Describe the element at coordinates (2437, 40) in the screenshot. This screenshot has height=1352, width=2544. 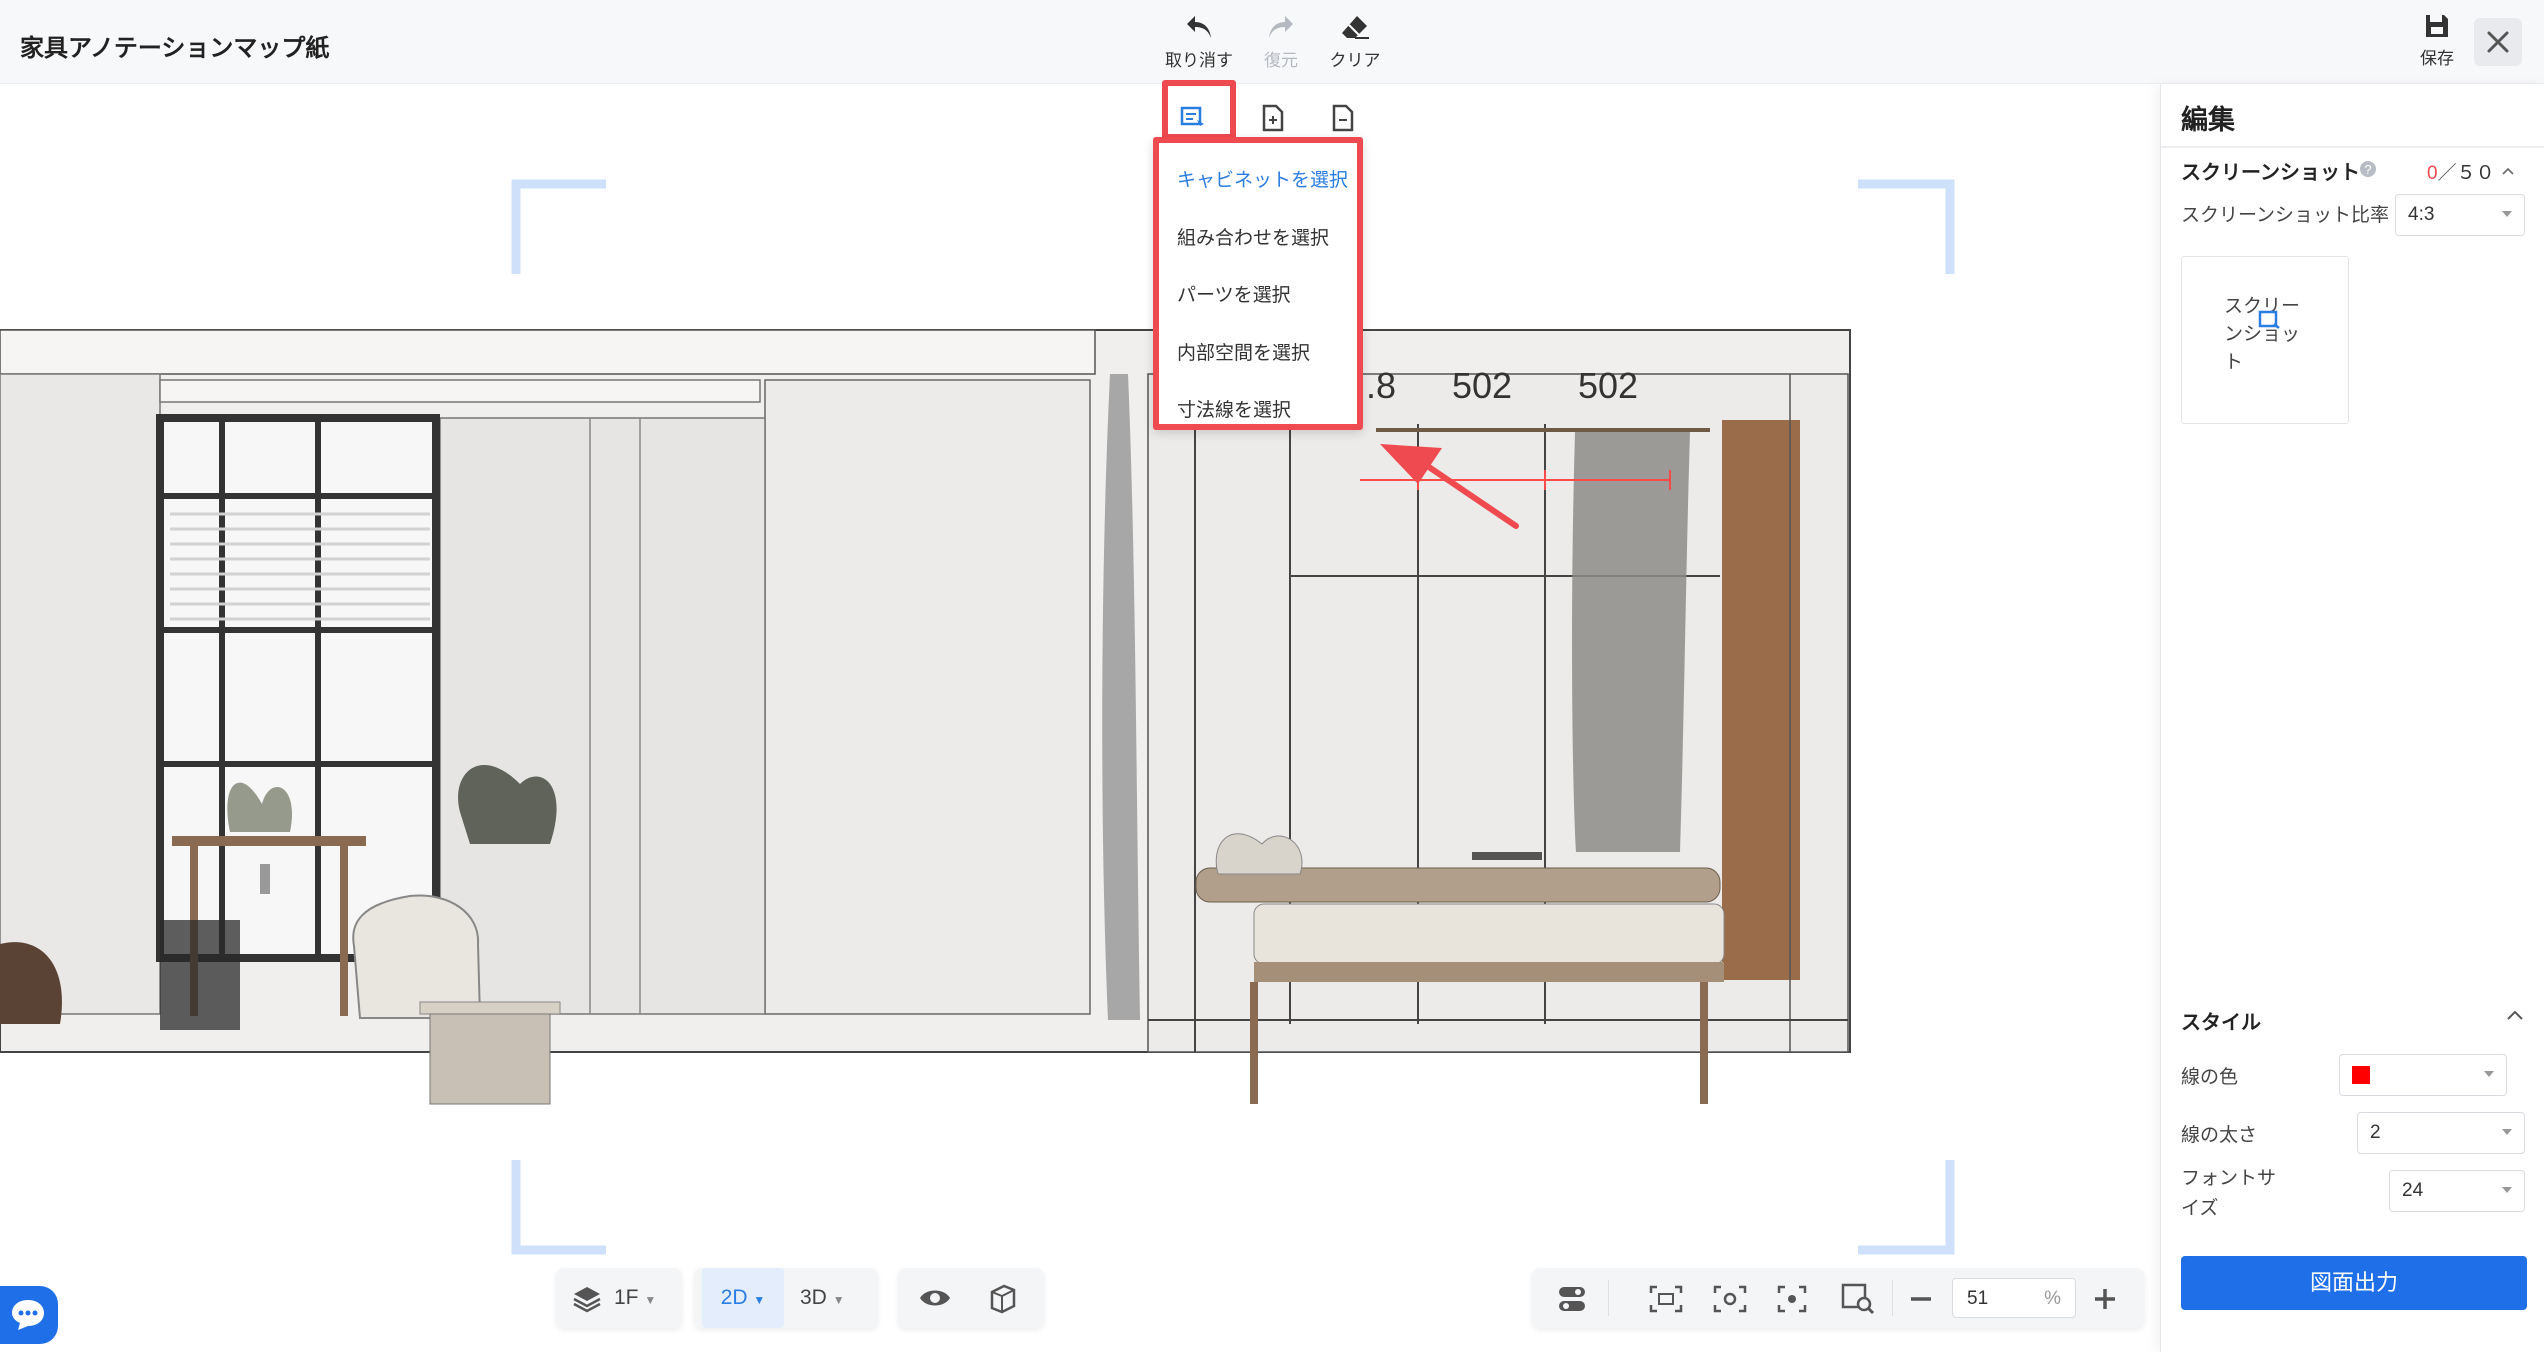
I see `save-button: 保存` at that location.